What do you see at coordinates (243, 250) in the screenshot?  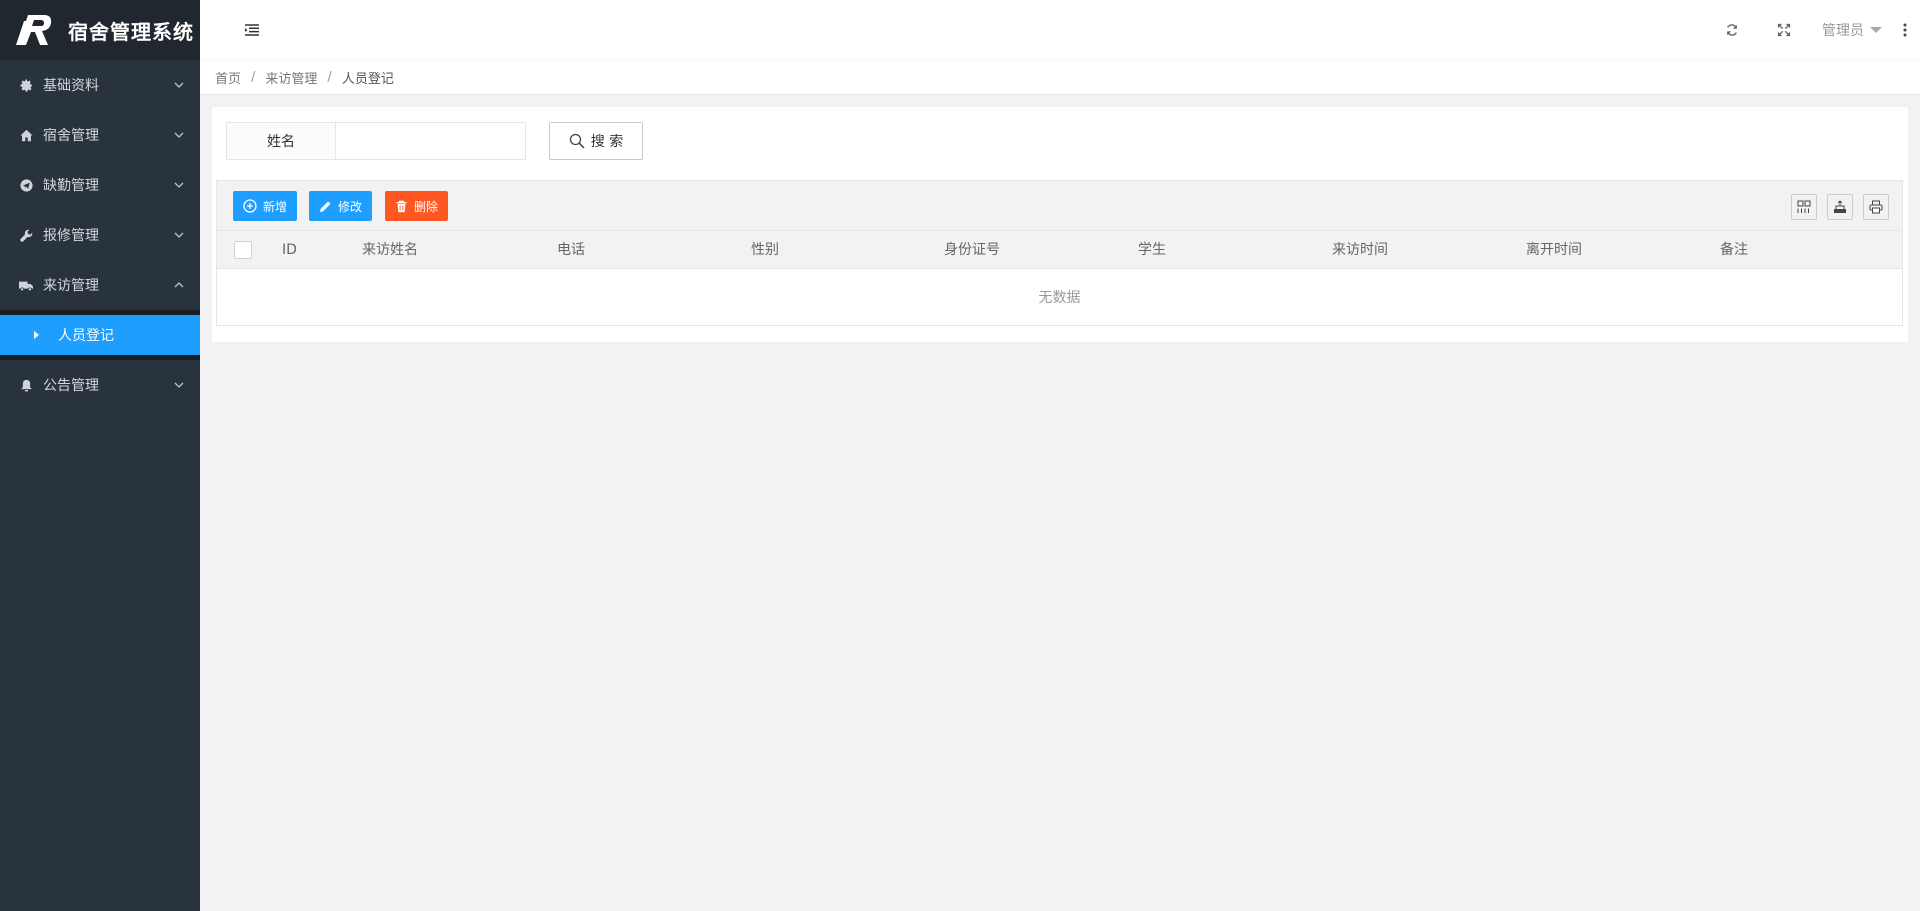 I see `select-all-checkbox` at bounding box center [243, 250].